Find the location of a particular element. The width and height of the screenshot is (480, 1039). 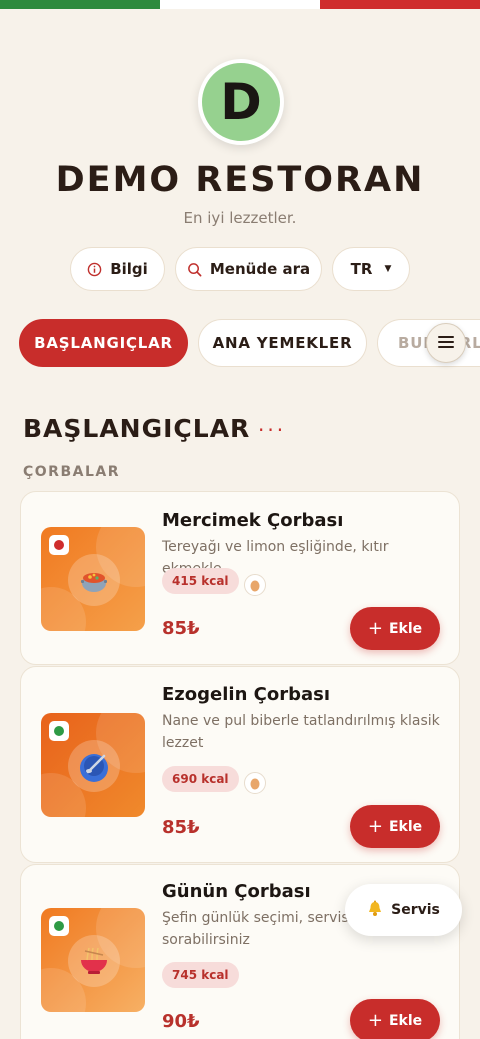

search-label: Menüde ara is located at coordinates (260, 269).